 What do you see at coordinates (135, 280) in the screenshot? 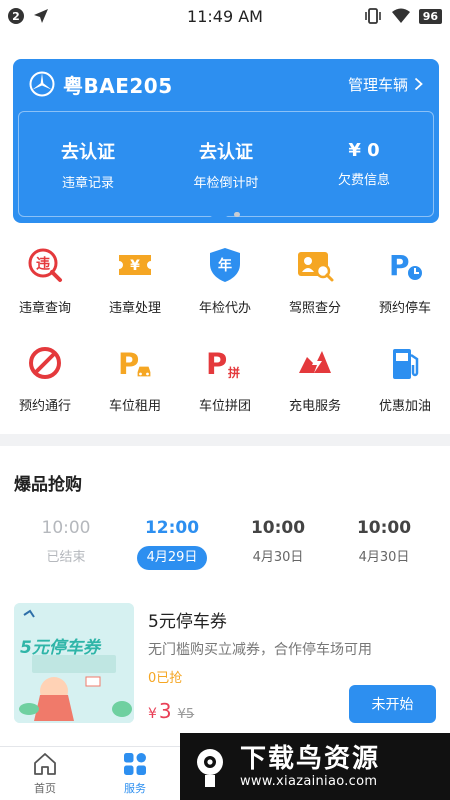
I see `service-violation-handle: ¥ 违章处理` at bounding box center [135, 280].